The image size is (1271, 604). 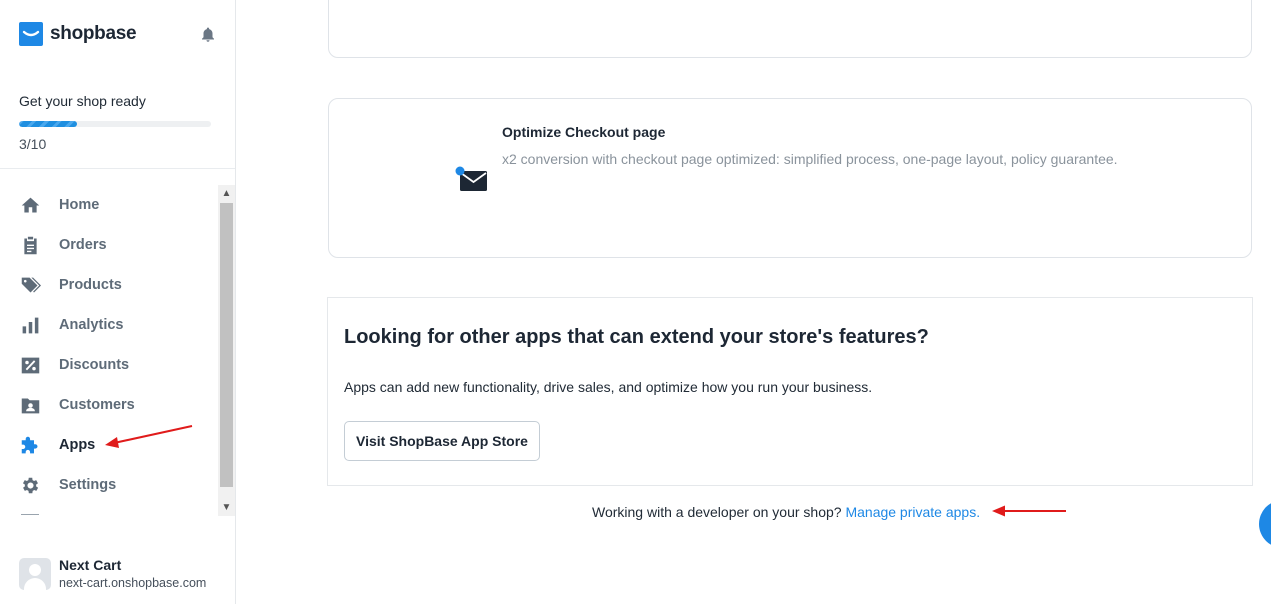 I want to click on visit-app-store-button: Visit ShopBase App Store, so click(x=442, y=441).